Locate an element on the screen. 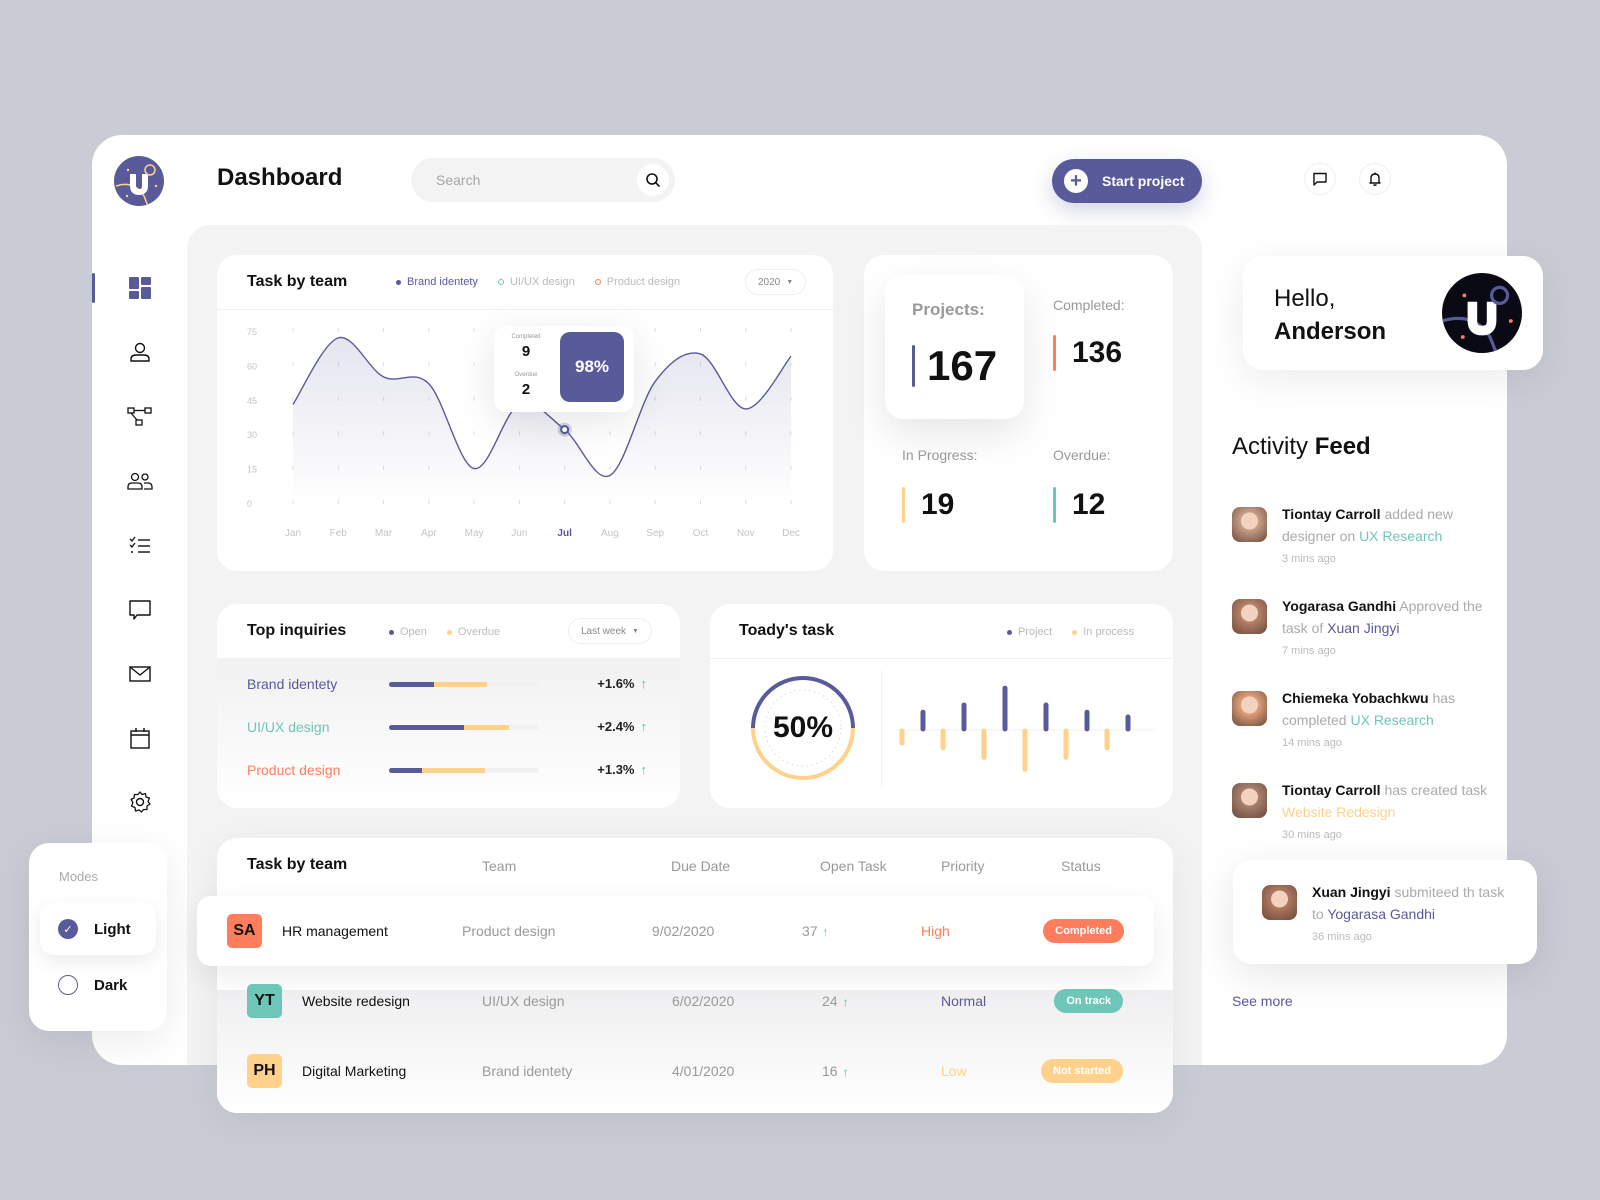  today-task-card: Toady's task Project In process 50% is located at coordinates (941, 706).